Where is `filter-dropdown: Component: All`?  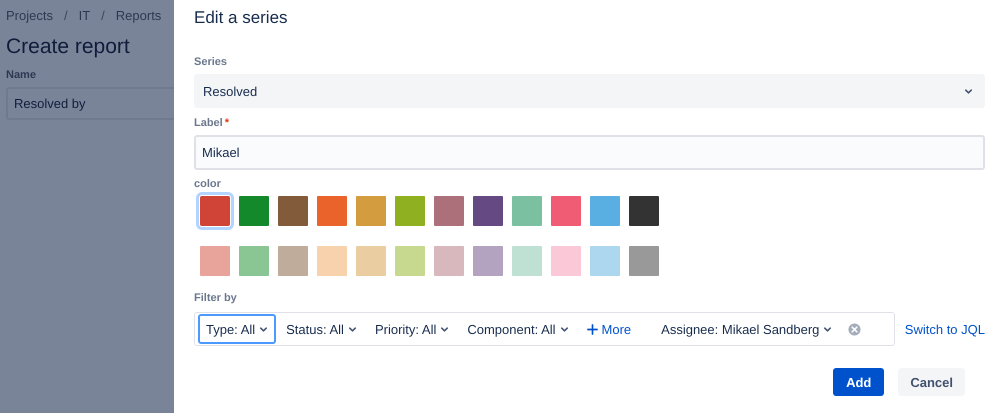 filter-dropdown: Component: All is located at coordinates (518, 329).